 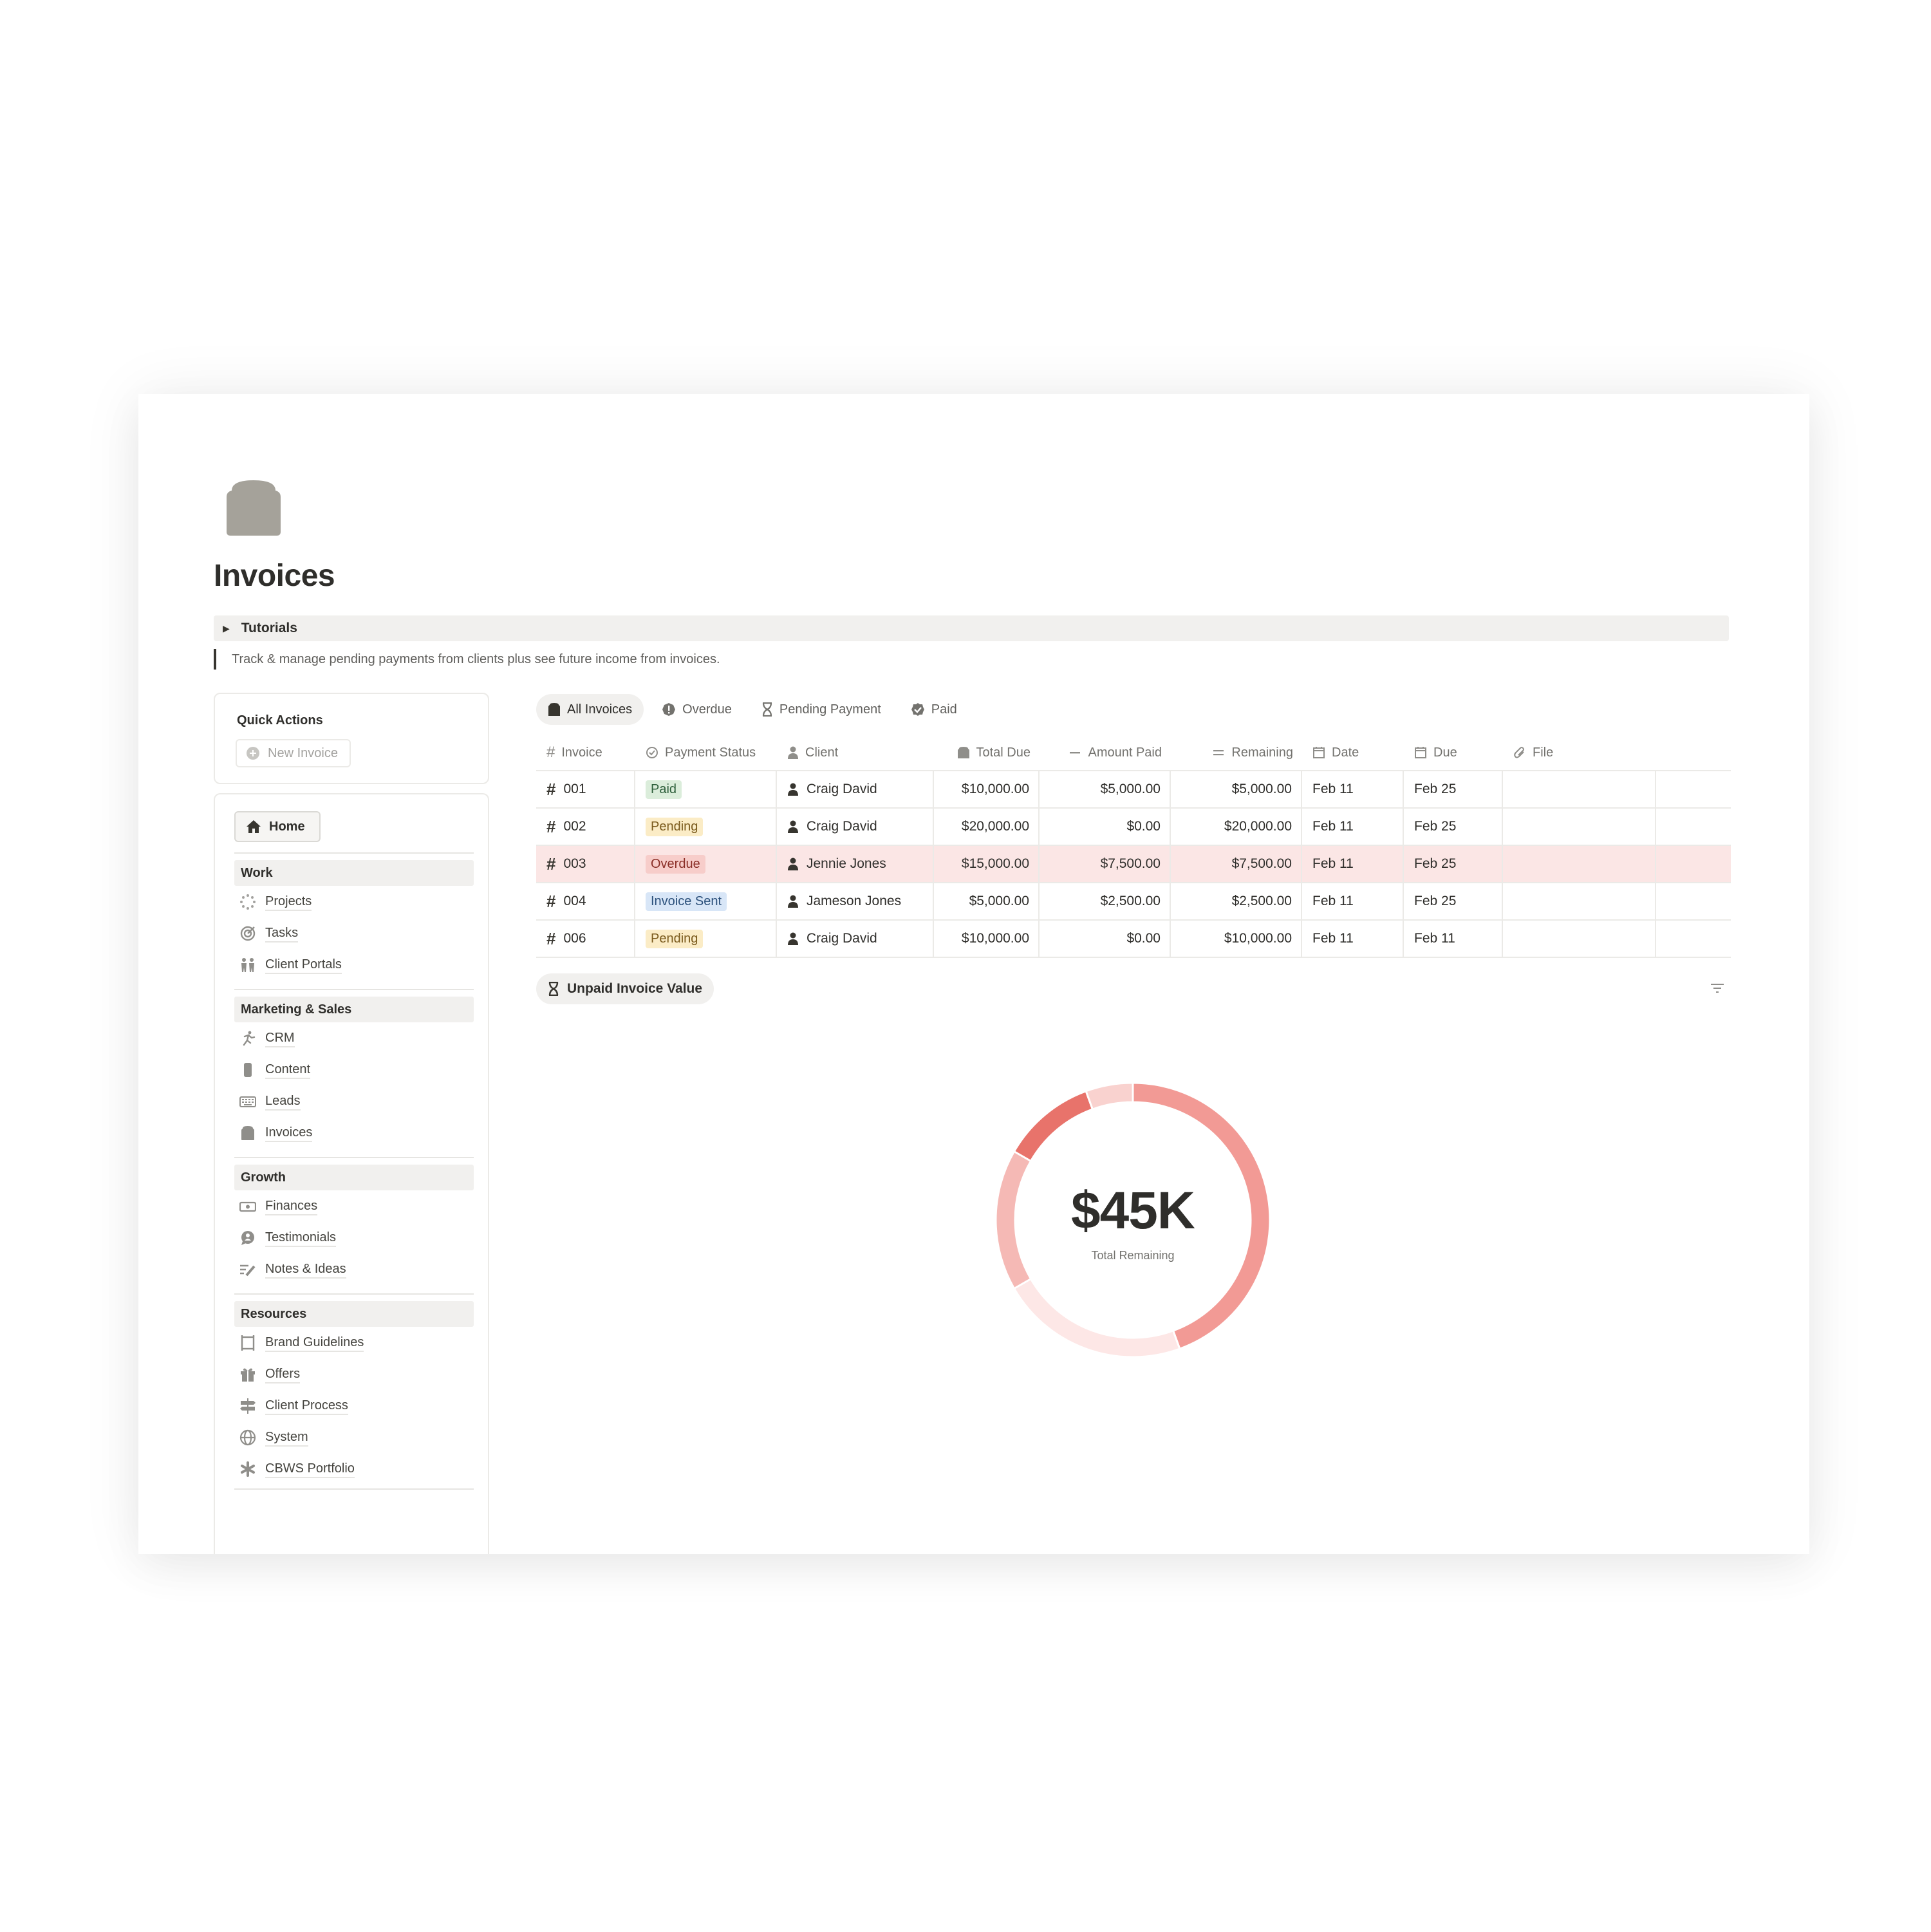 What do you see at coordinates (354, 1237) in the screenshot?
I see `sidebar-item-testimonials: Testimonials` at bounding box center [354, 1237].